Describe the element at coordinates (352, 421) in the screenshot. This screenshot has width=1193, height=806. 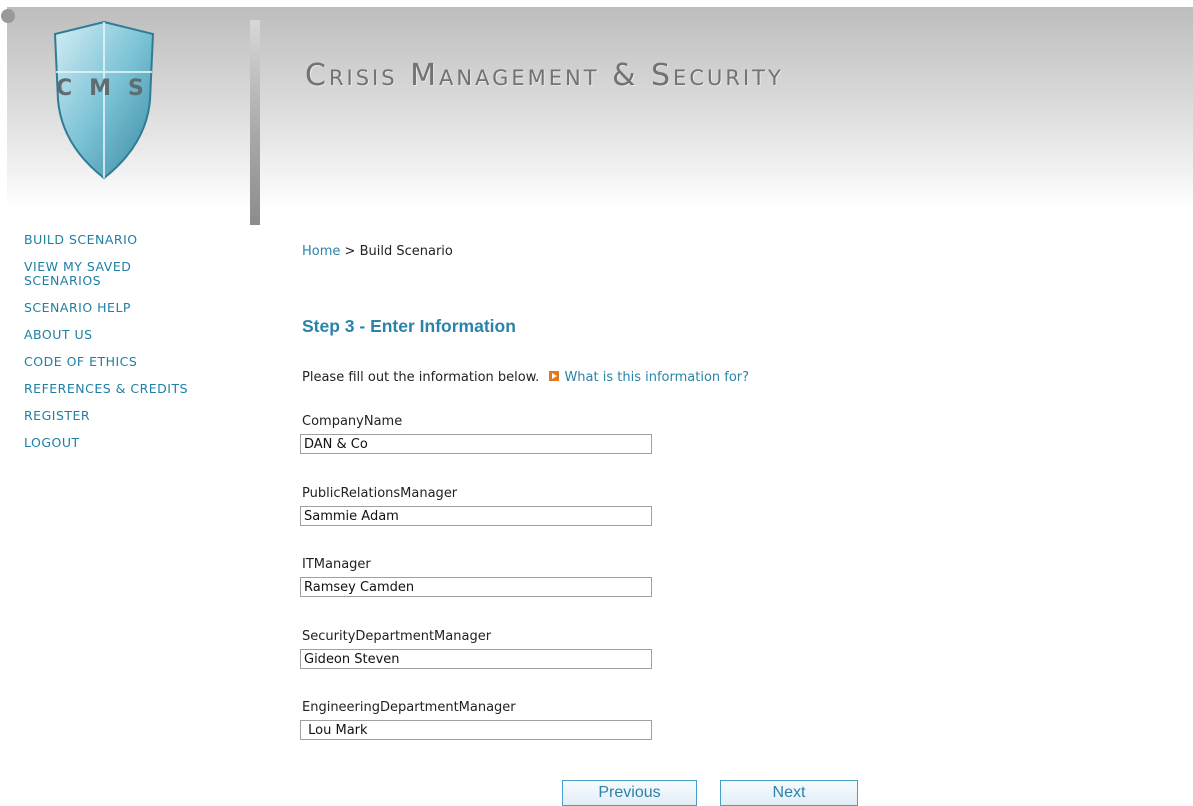
I see `company-name-label: CompanyName` at that location.